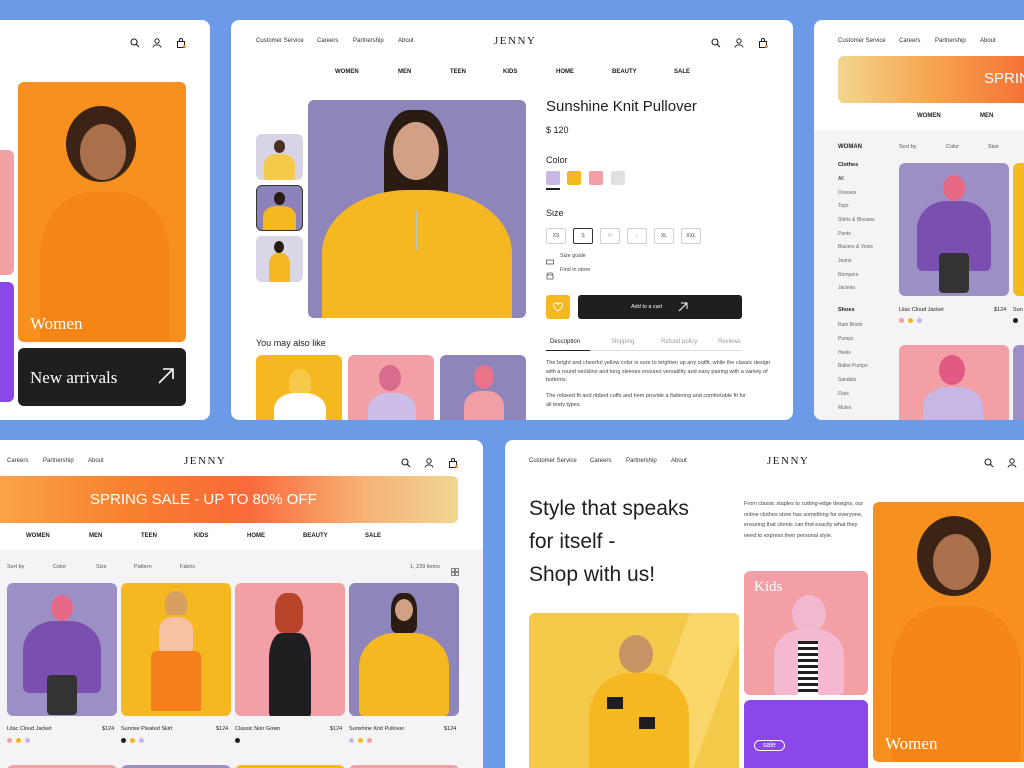  Describe the element at coordinates (847, 380) in the screenshot. I see `subcat-sandals: Sandals` at that location.